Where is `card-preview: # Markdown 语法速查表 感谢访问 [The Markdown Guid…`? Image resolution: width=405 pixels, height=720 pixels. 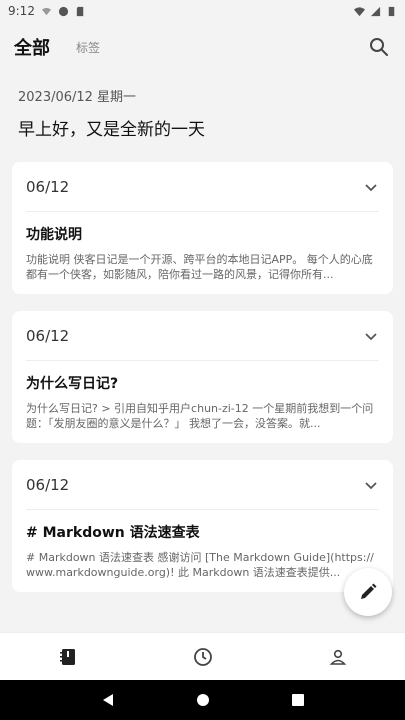
card-preview: # Markdown 语法速查表 感谢访问 [The Markdown Guid… is located at coordinates (200, 565).